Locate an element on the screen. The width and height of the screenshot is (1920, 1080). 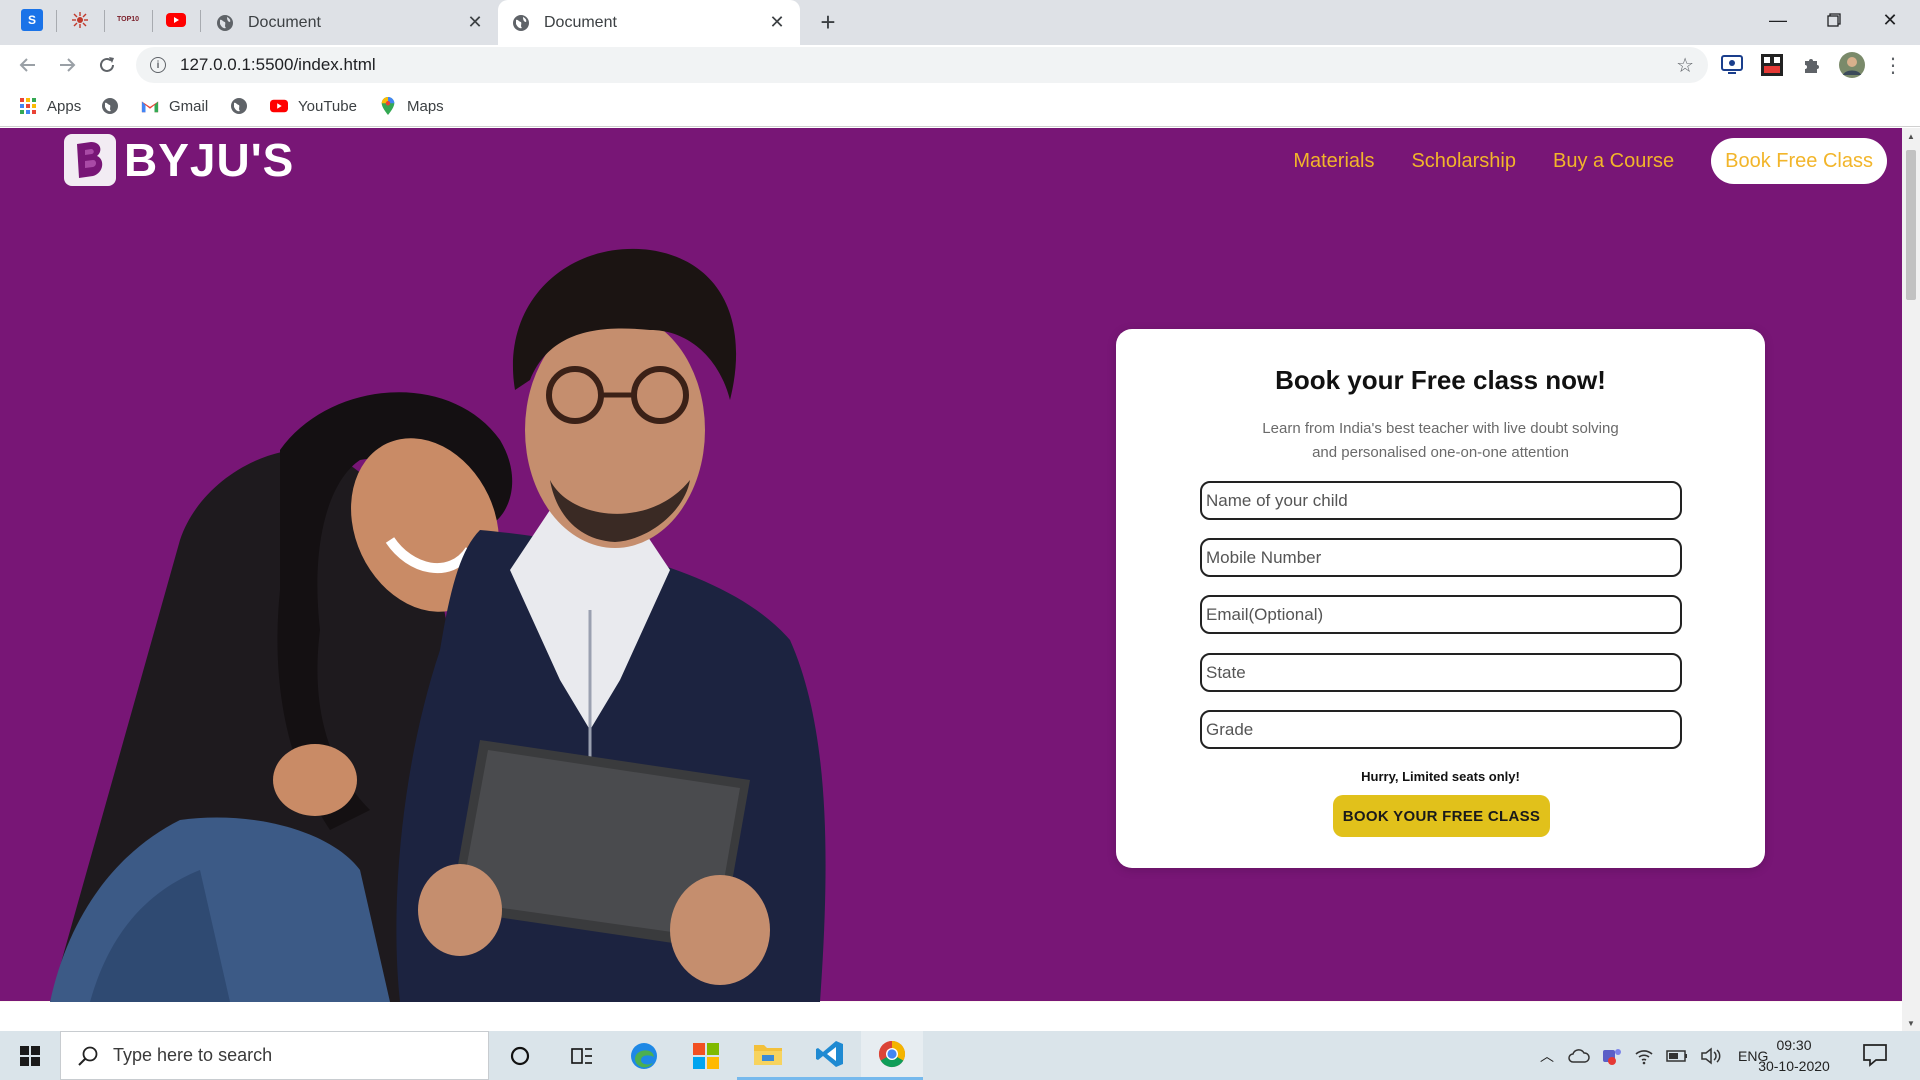
child-name-input is located at coordinates (1441, 500).